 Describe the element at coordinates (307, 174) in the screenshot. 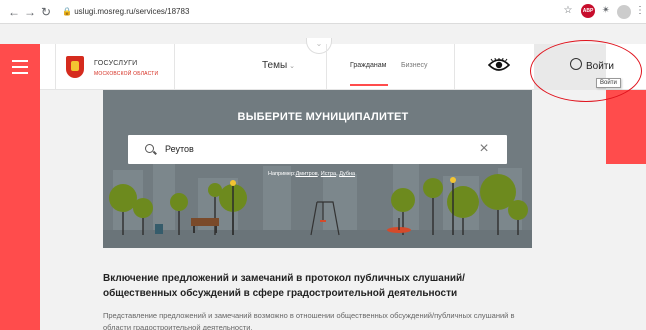

I see `hint-link-dmitrov: Дмитров` at that location.